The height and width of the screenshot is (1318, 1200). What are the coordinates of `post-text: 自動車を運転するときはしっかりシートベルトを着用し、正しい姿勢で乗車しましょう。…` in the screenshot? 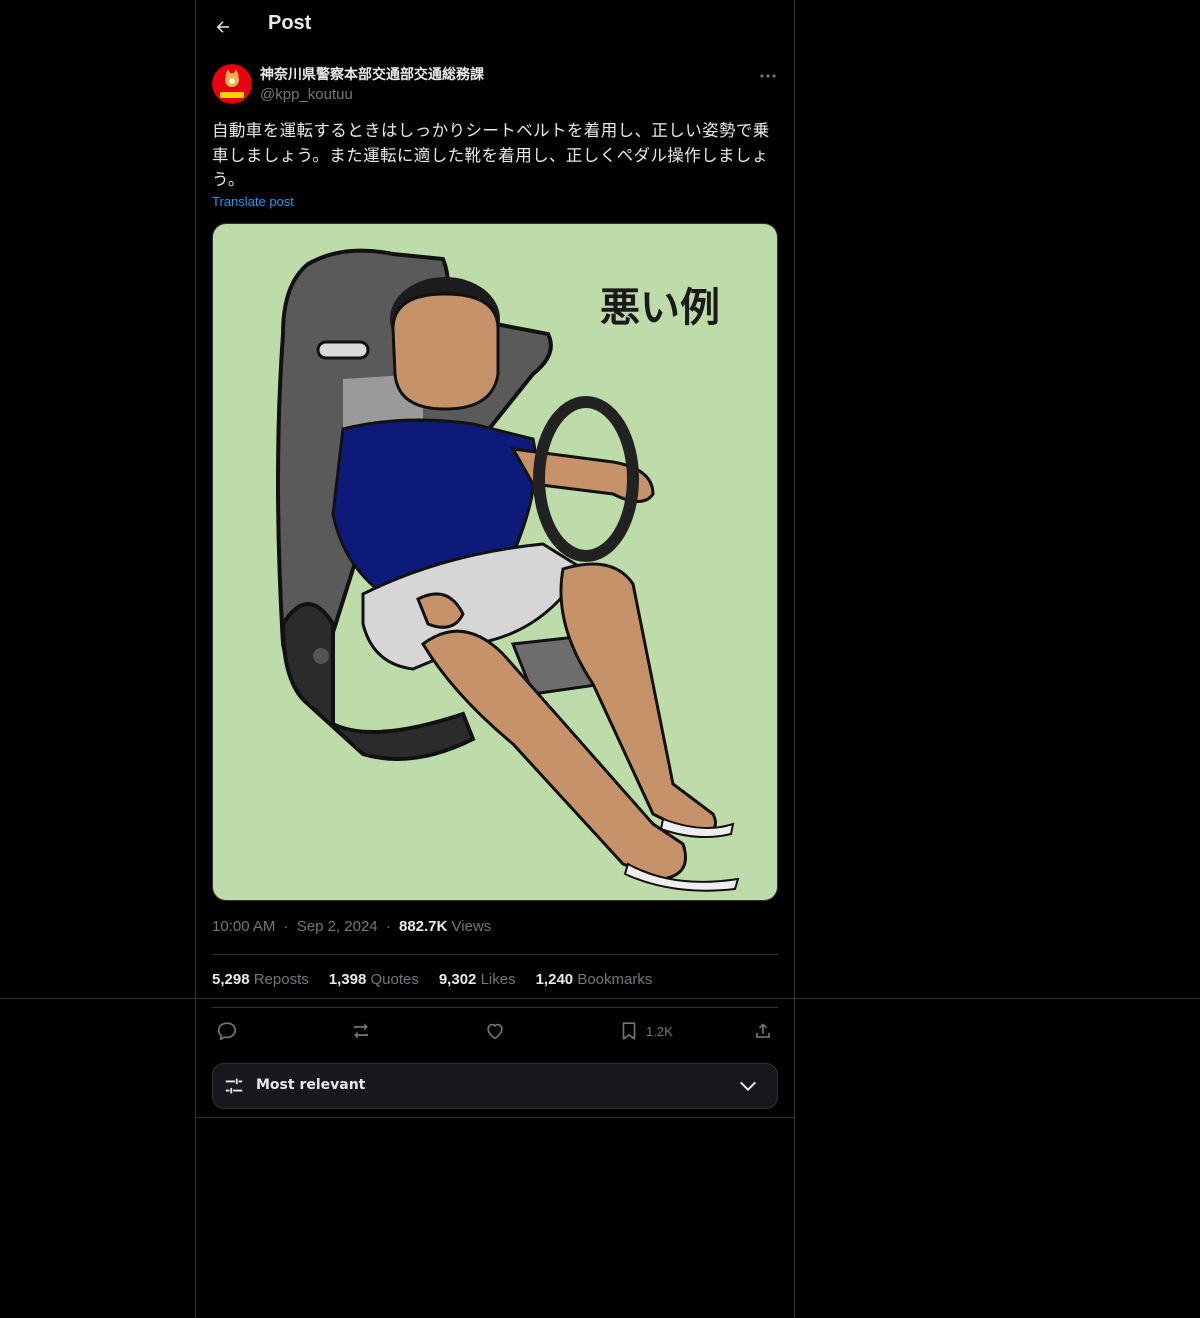 It's located at (491, 155).